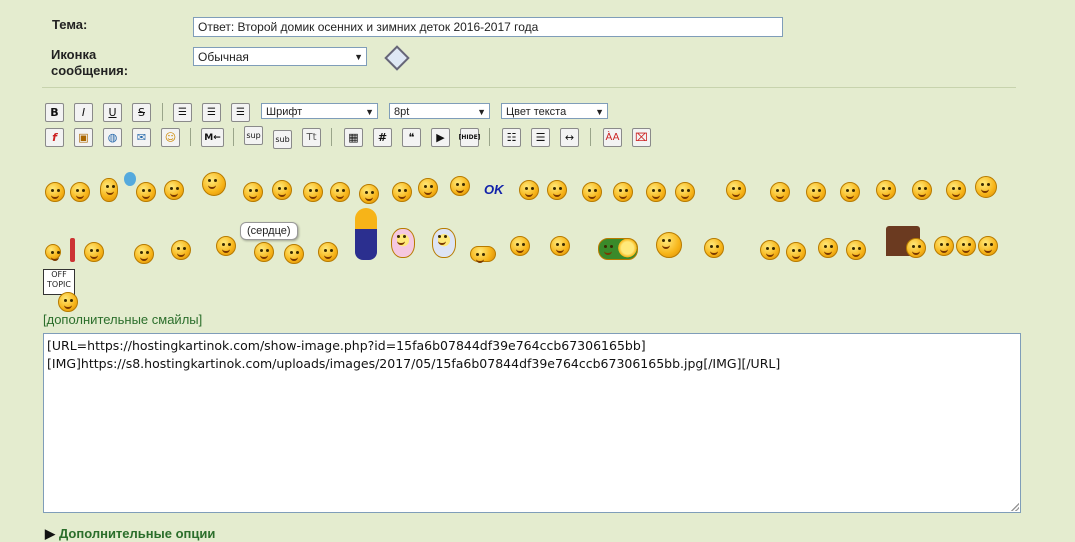 This screenshot has height=542, width=1075. Describe the element at coordinates (311, 137) in the screenshot. I see `teletype-button: Tt` at that location.